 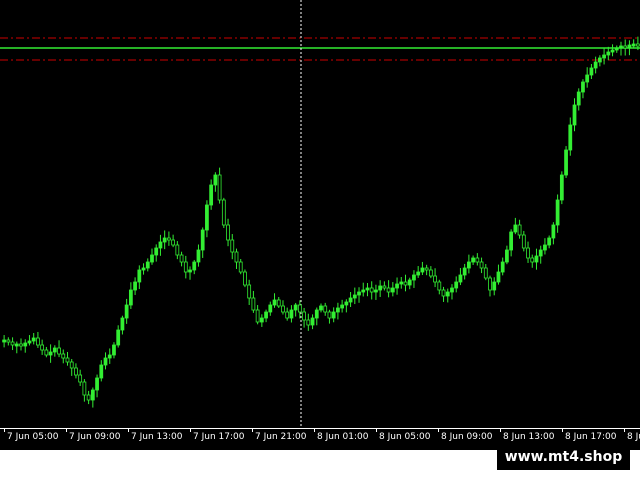 What do you see at coordinates (591, 437) in the screenshot?
I see `time-tick-label: 8 Jun 17:00` at bounding box center [591, 437].